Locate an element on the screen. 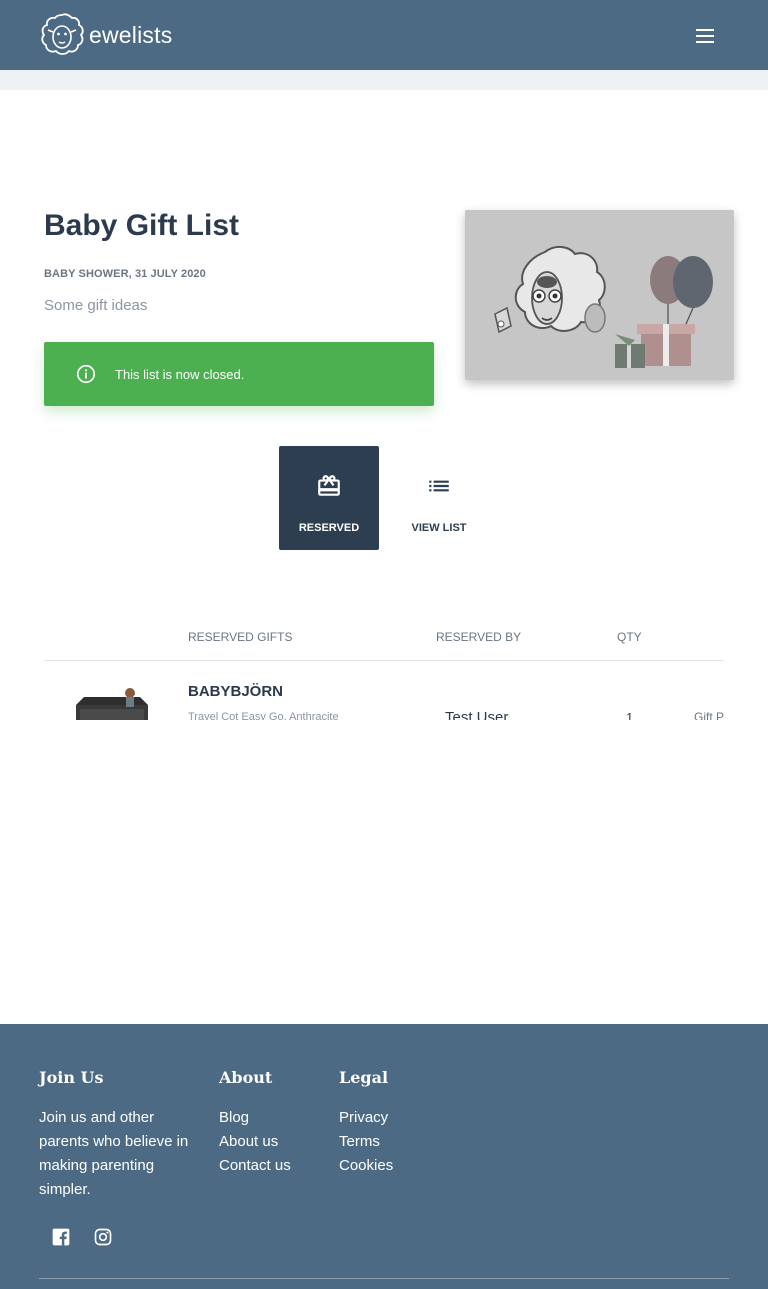  list-icon is located at coordinates (439, 486).